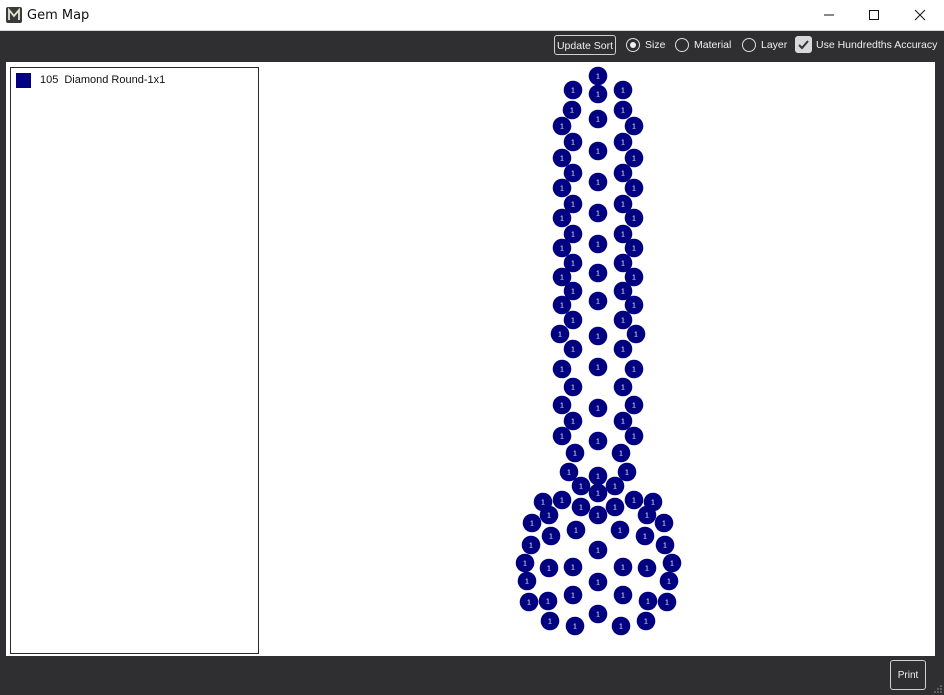 This screenshot has width=944, height=695. What do you see at coordinates (749, 45) in the screenshot?
I see `sort-layer-radio` at bounding box center [749, 45].